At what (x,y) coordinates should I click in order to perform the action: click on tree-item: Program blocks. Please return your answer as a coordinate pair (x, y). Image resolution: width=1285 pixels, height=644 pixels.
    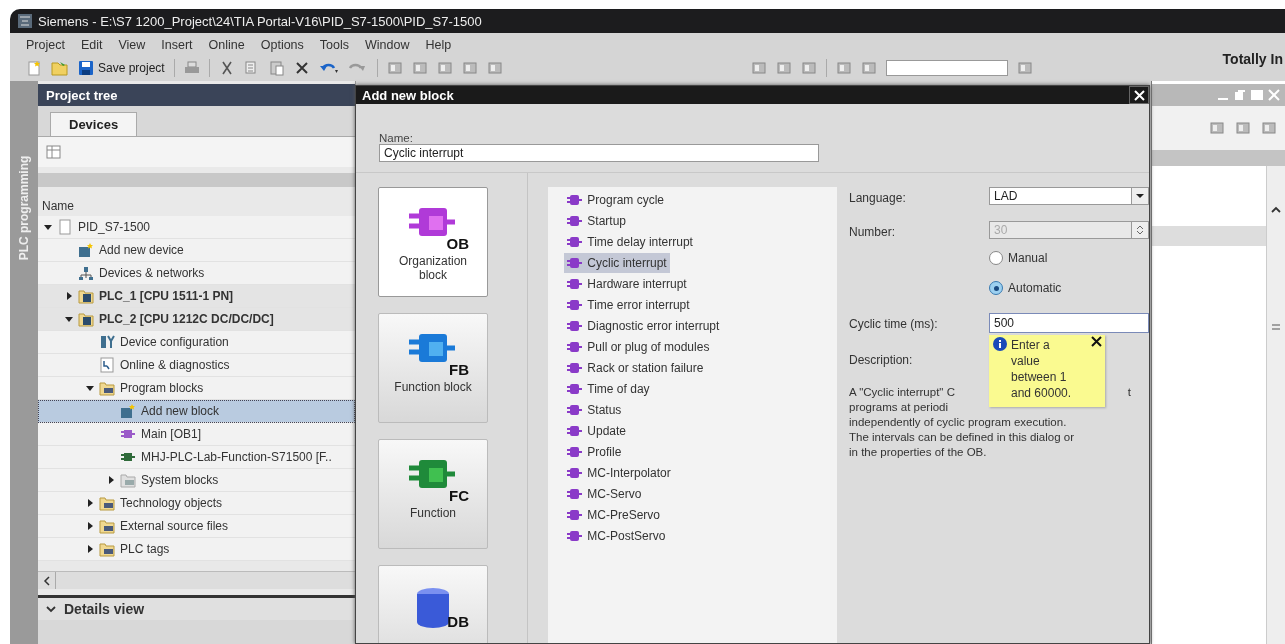
    Looking at the image, I should click on (196, 388).